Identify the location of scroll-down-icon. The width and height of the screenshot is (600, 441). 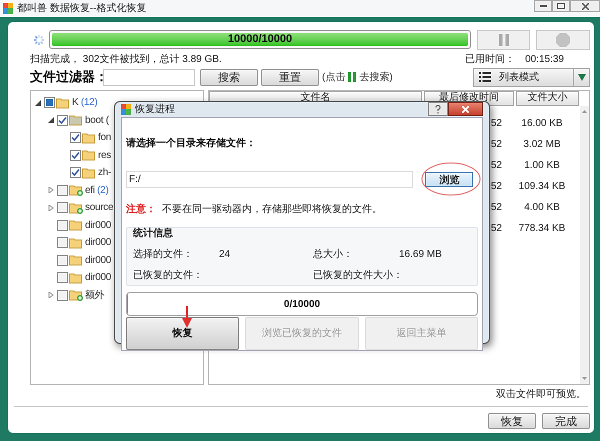
(584, 378).